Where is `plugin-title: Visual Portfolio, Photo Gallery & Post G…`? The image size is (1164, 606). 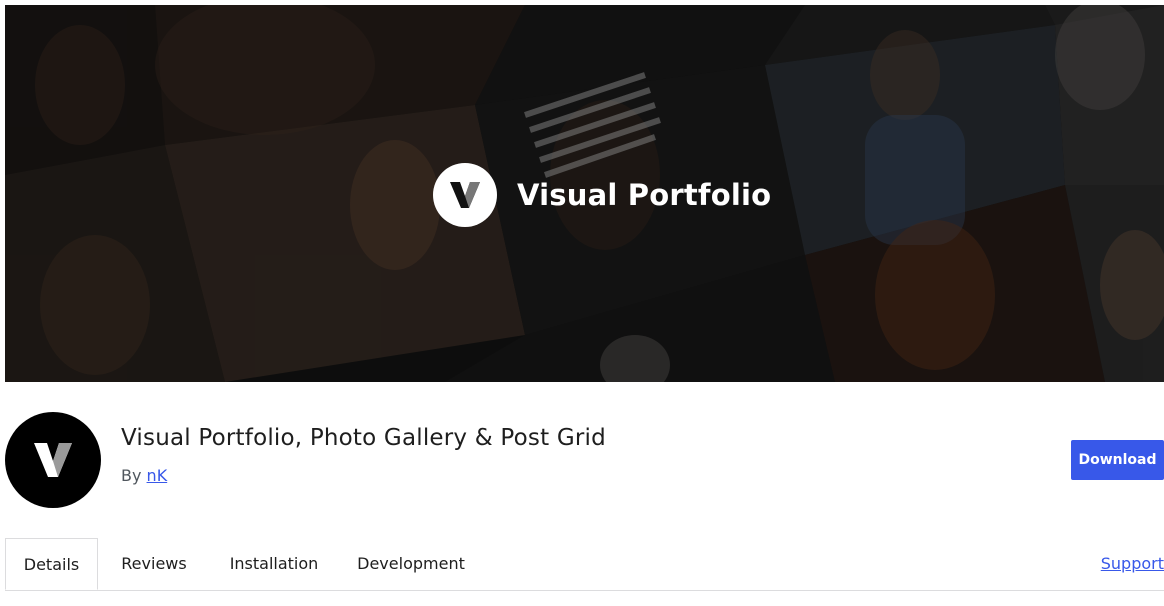
plugin-title: Visual Portfolio, Photo Gallery & Post G… is located at coordinates (363, 438).